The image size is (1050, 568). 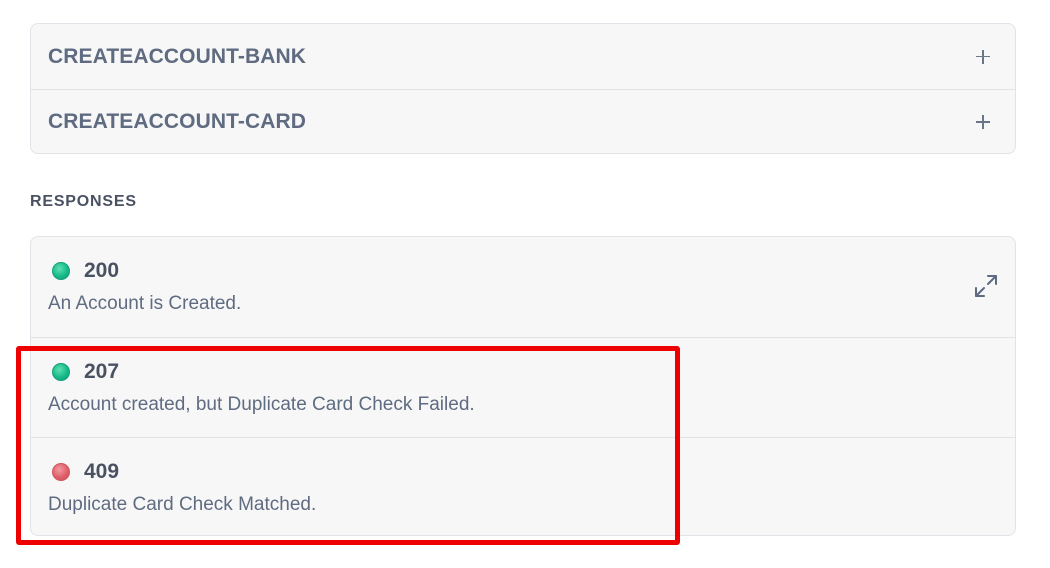 I want to click on response-description: Duplicate Card Check Matched., so click(x=182, y=504).